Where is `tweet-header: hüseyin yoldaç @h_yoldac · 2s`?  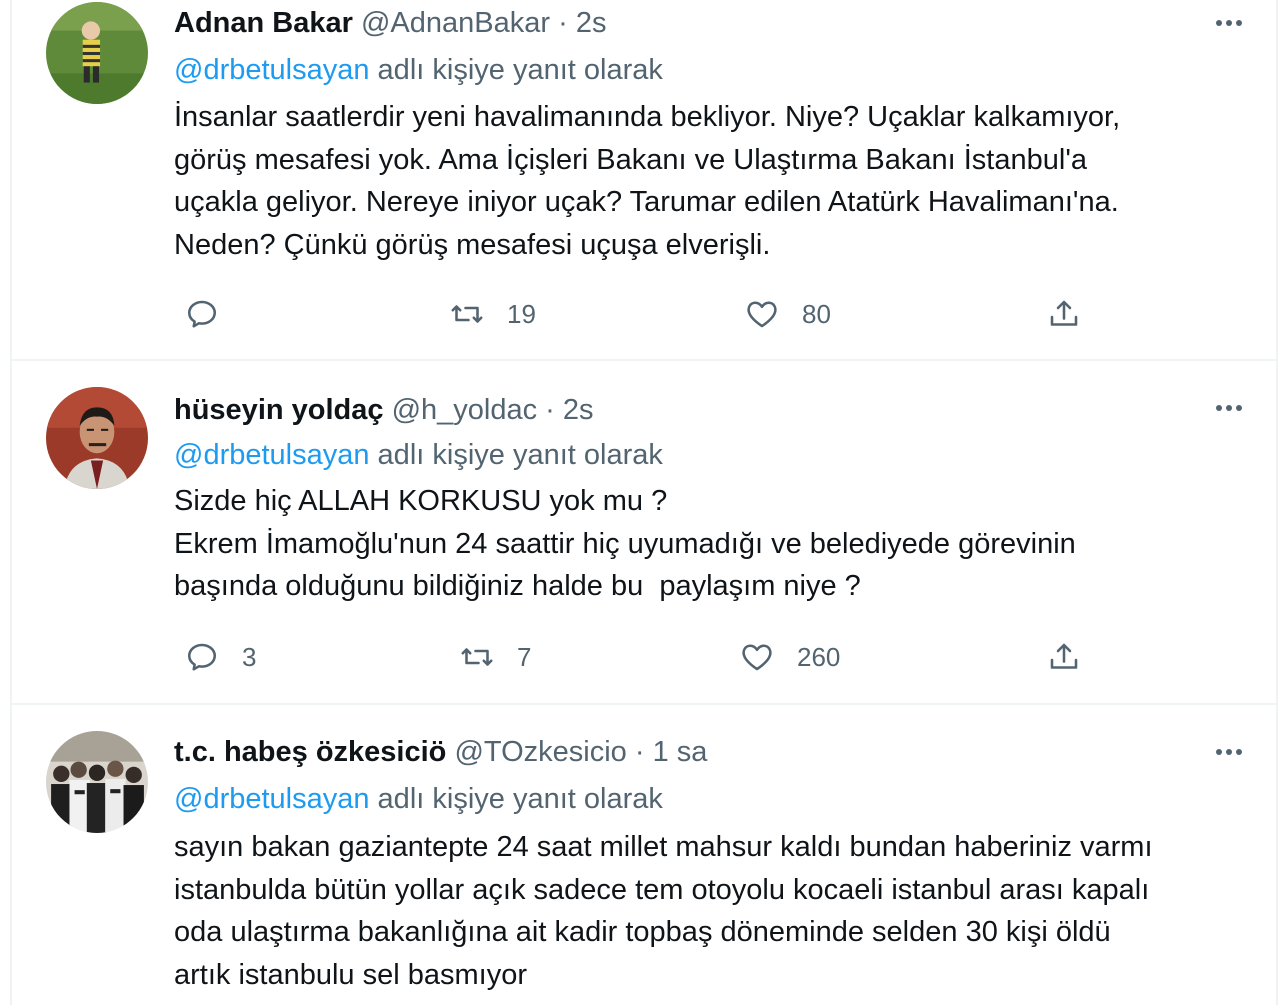 tweet-header: hüseyin yoldaç @h_yoldac · 2s is located at coordinates (685, 410).